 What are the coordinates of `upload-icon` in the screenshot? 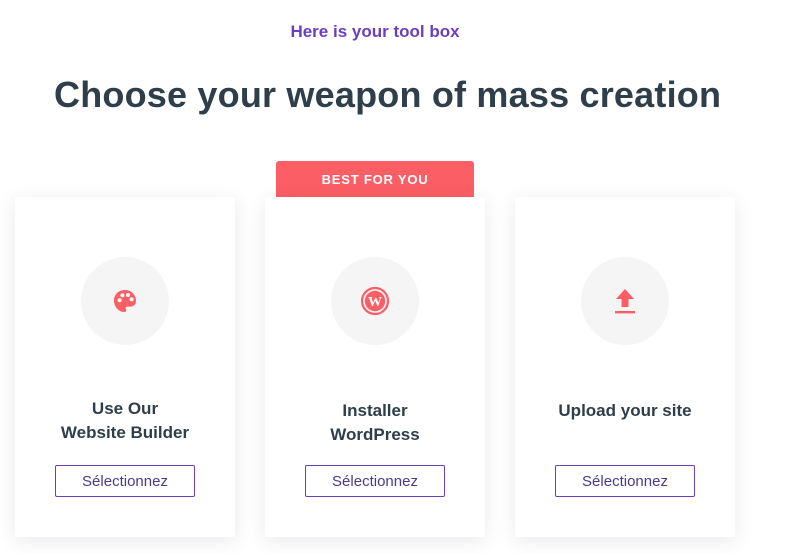 It's located at (625, 301).